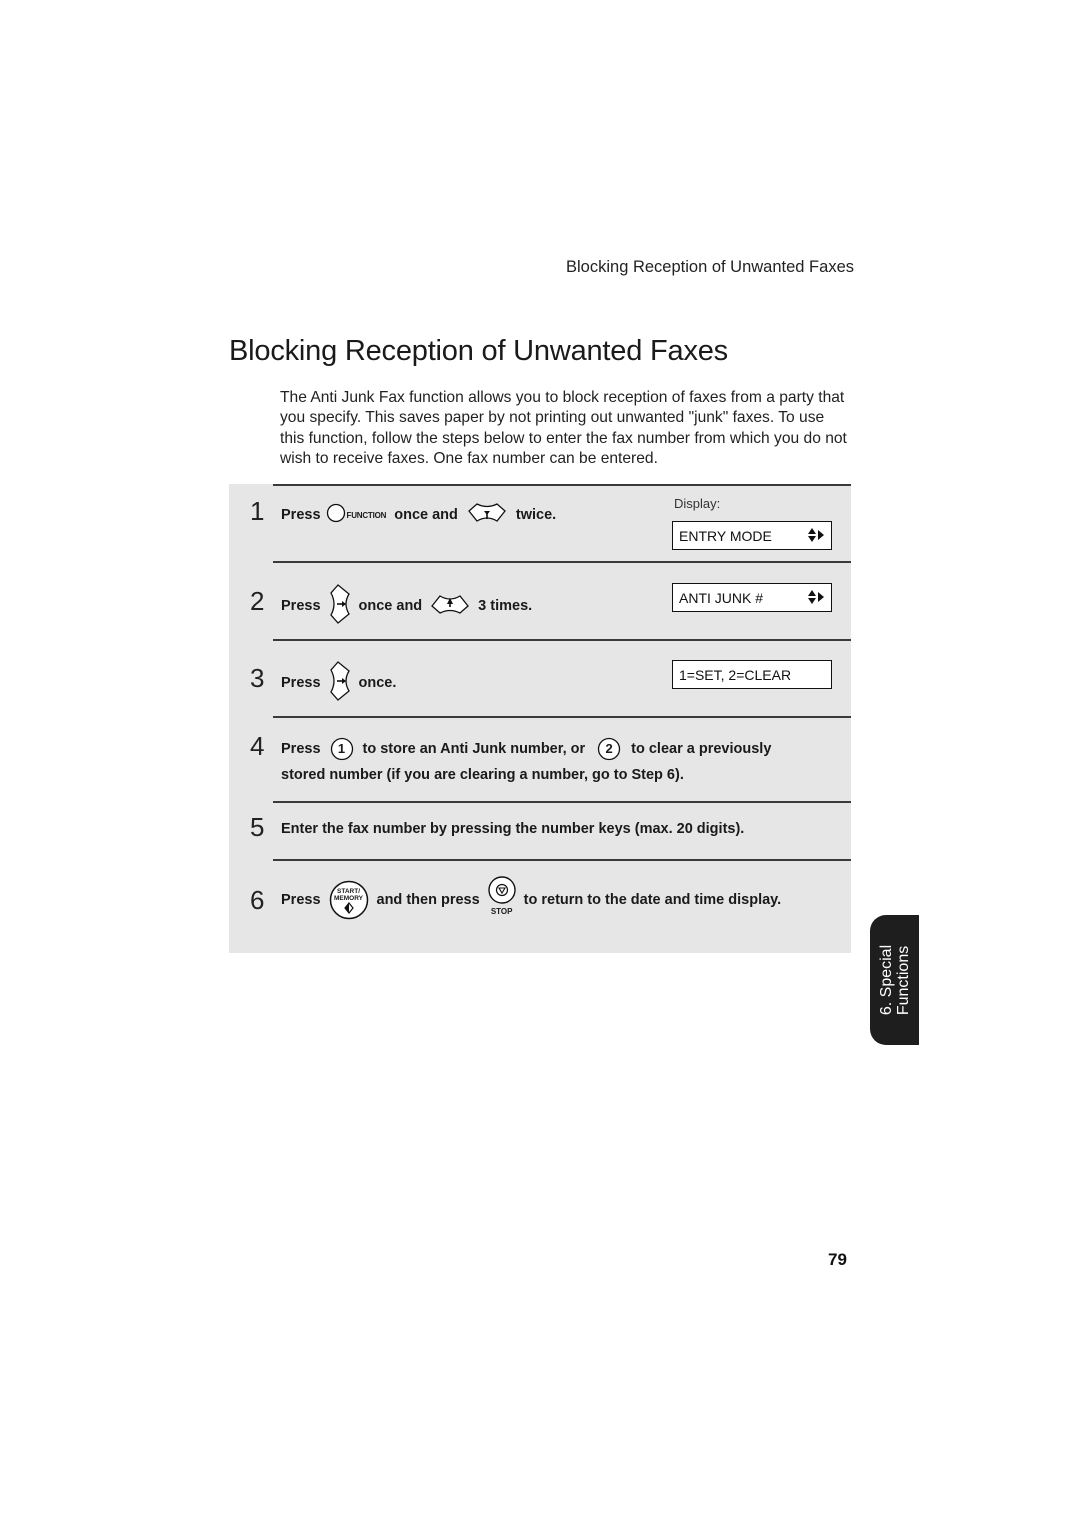 Image resolution: width=1080 pixels, height=1528 pixels. I want to click on step-4-text-a: to store an Anti Junk number, or, so click(474, 749).